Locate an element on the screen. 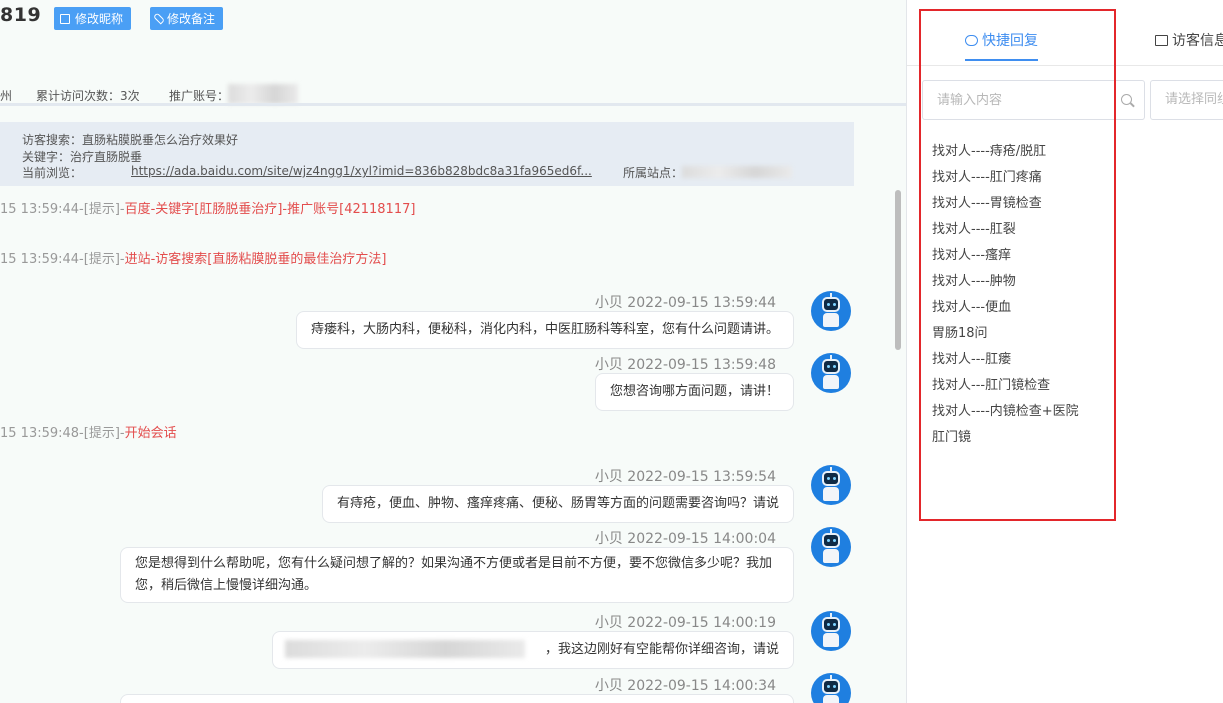 Image resolution: width=1223 pixels, height=703 pixels. reply-search-box is located at coordinates (1033, 100).